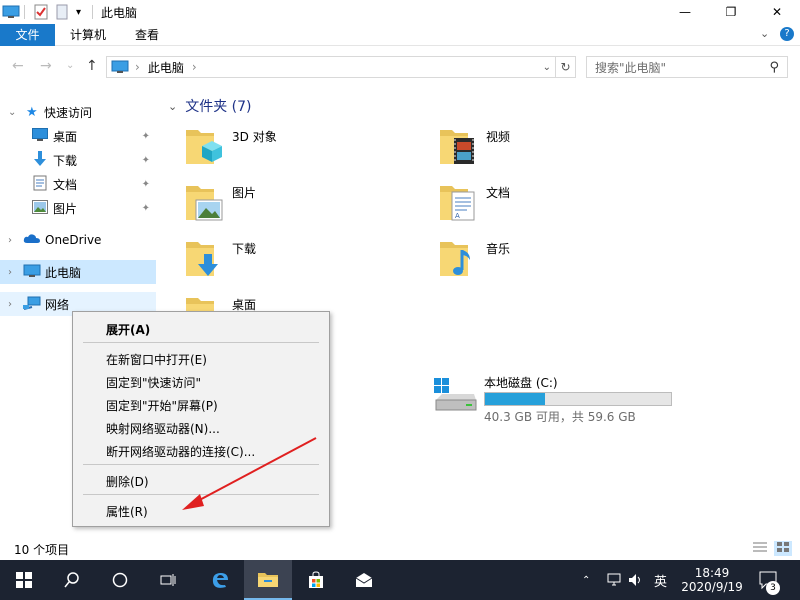 The image size is (800, 600). I want to click on pictures-icon, so click(40, 208).